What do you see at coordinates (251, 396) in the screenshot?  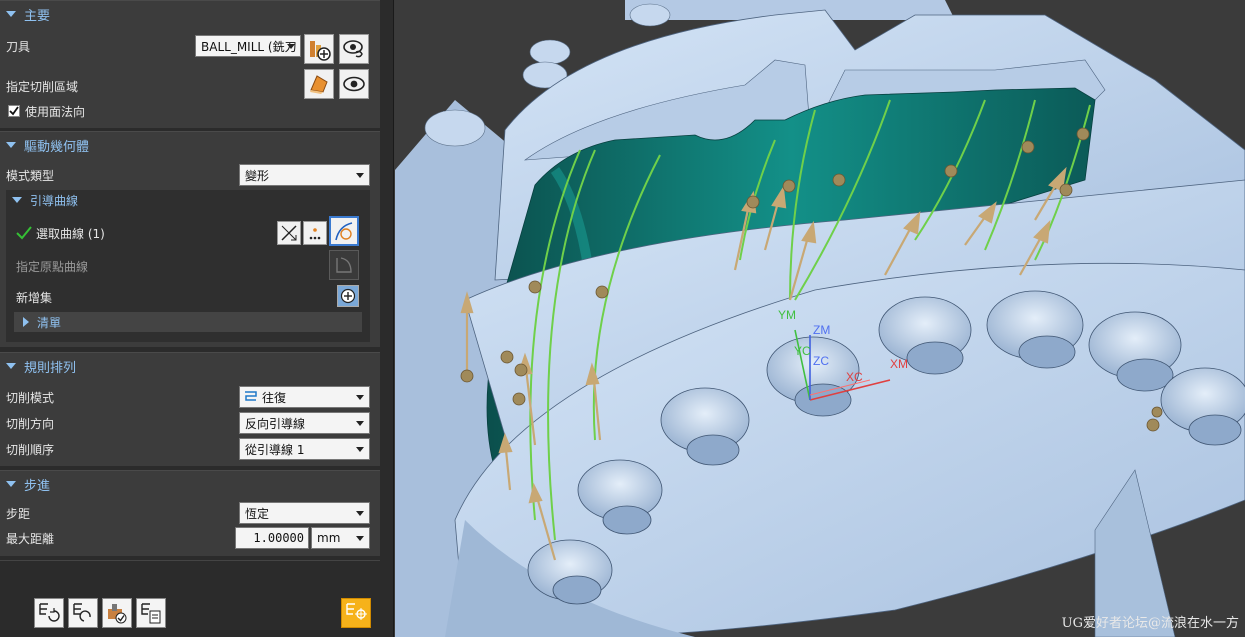 I see `zigzag-icon` at bounding box center [251, 396].